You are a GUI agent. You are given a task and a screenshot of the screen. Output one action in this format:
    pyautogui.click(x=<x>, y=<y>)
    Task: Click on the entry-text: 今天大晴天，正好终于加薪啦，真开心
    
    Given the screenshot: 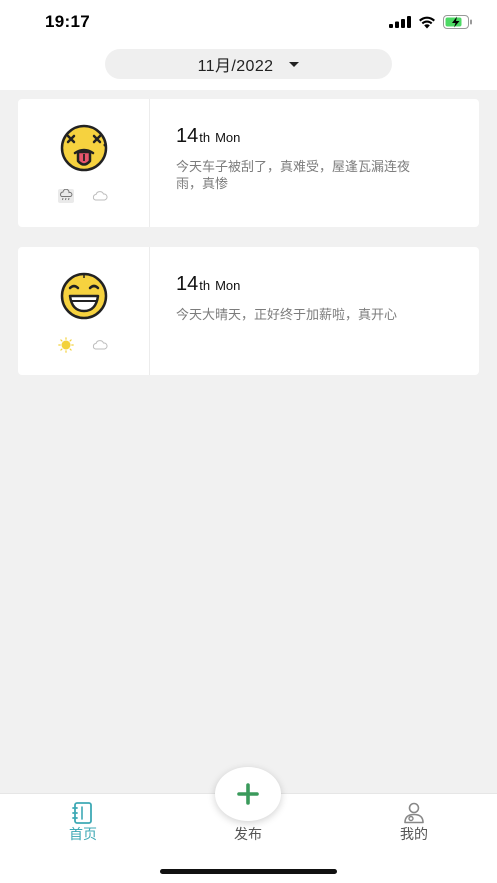 What is the action you would take?
    pyautogui.click(x=287, y=315)
    